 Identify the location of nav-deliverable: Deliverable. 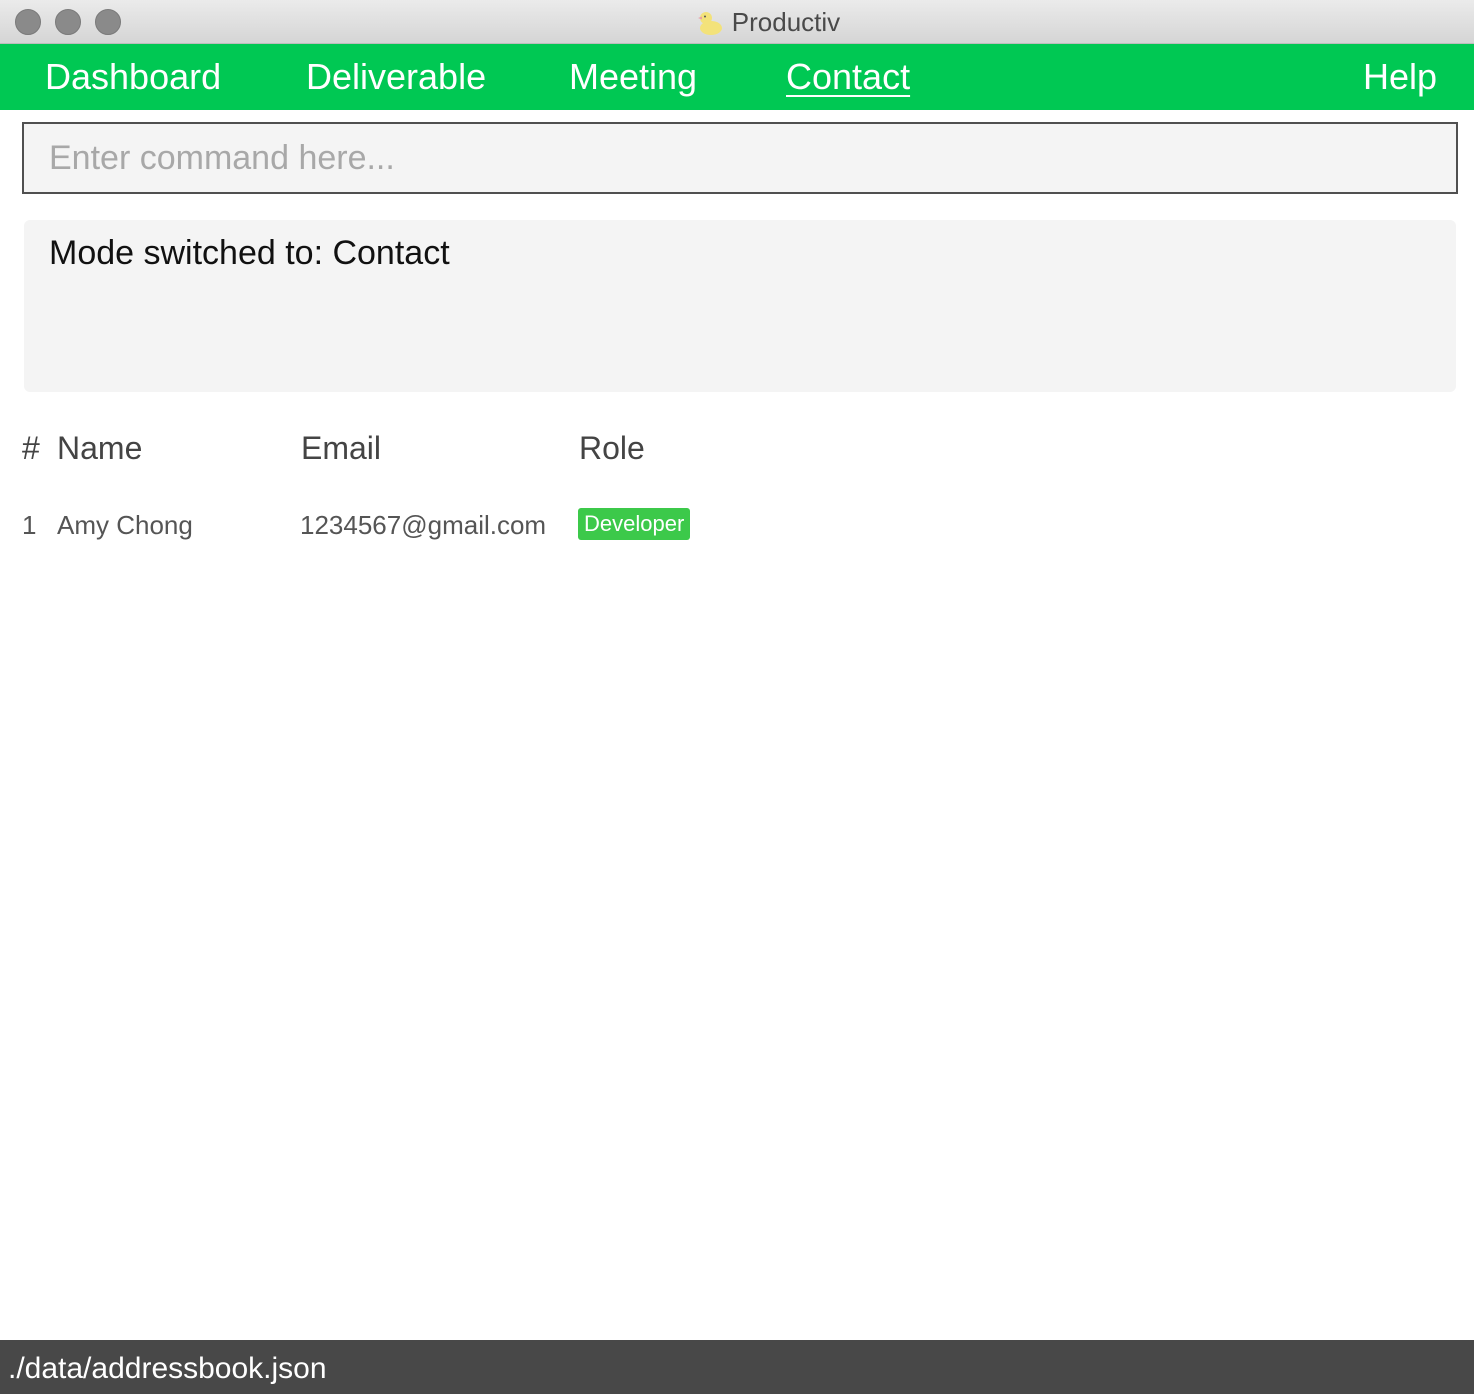
(396, 77).